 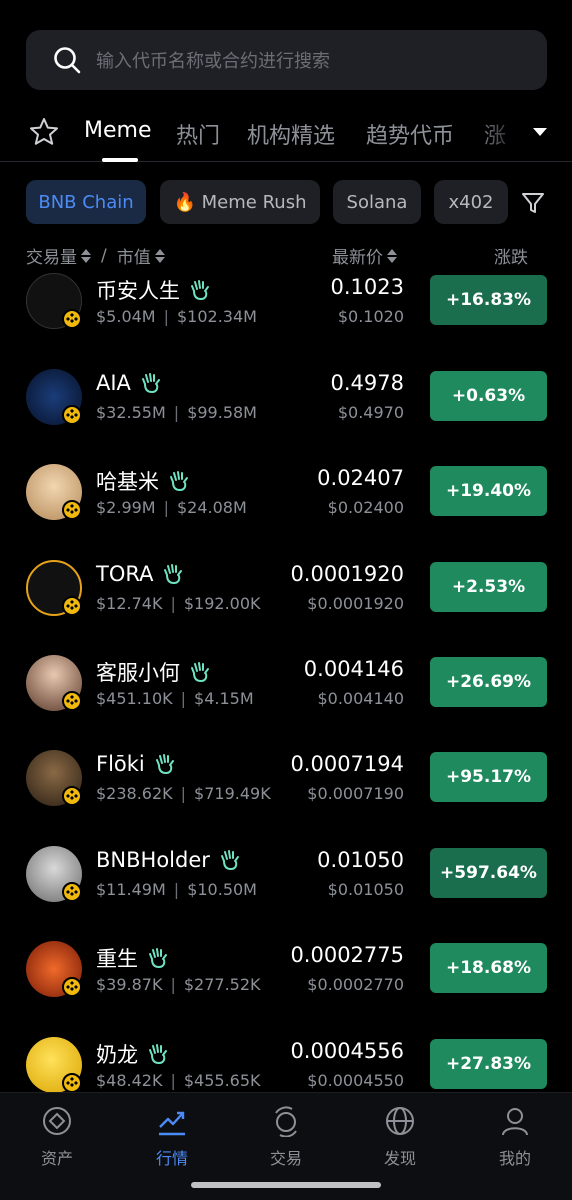 I want to click on token-name-text: 哈基米, so click(x=127, y=482).